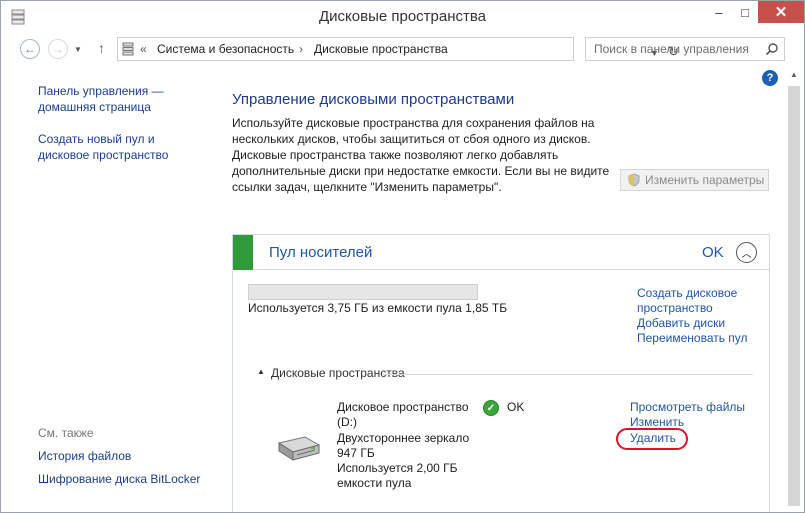 The image size is (805, 513). I want to click on section-collapse-icon: ▲, so click(261, 371).